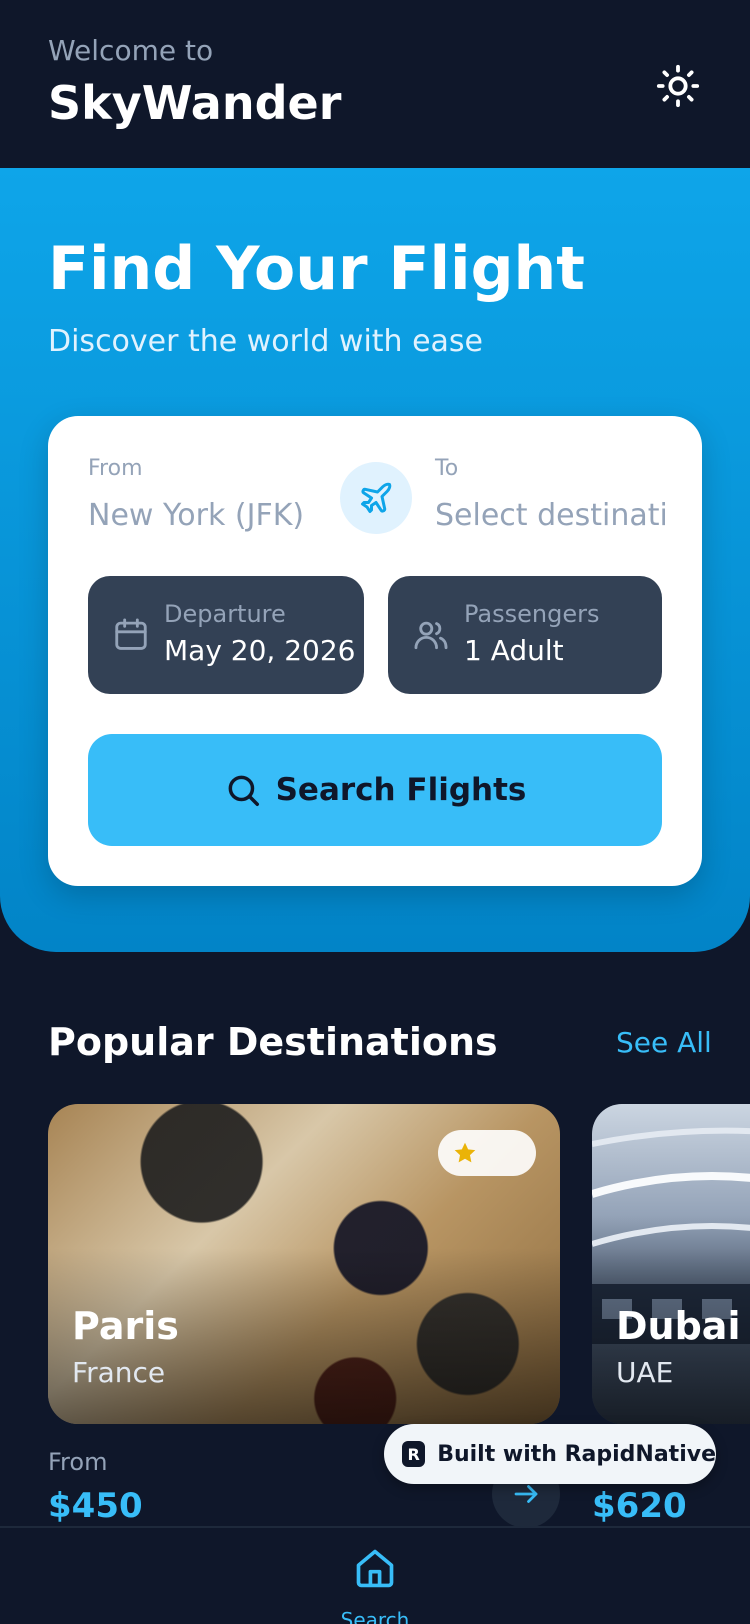  Describe the element at coordinates (678, 1326) in the screenshot. I see `destination-city: Dubai` at that location.